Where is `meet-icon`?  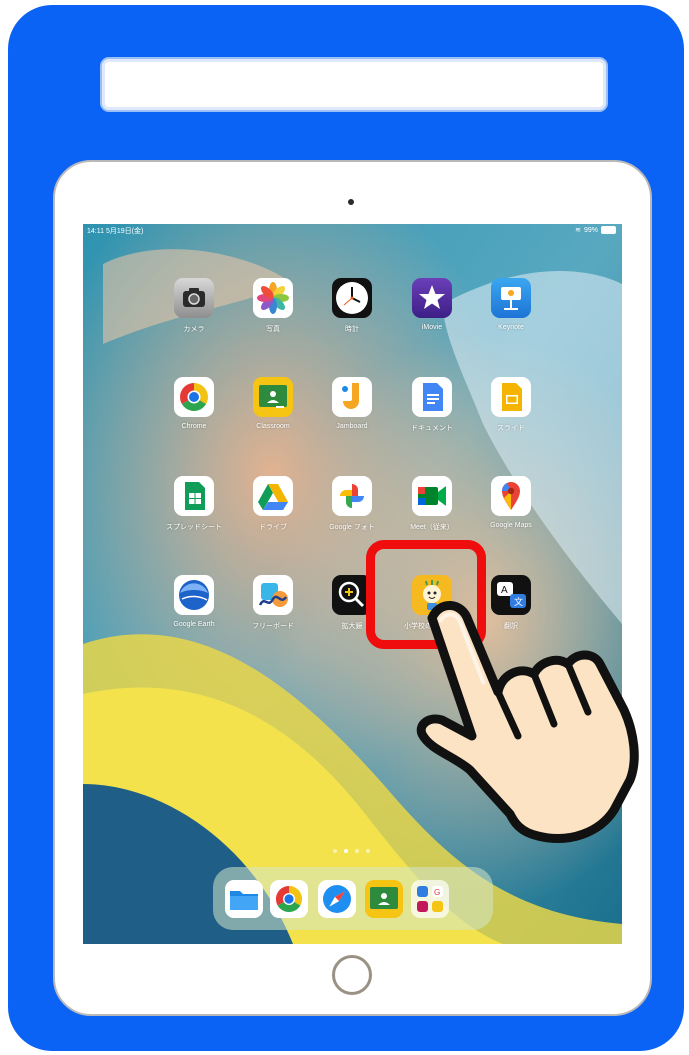
meet-icon is located at coordinates (432, 496).